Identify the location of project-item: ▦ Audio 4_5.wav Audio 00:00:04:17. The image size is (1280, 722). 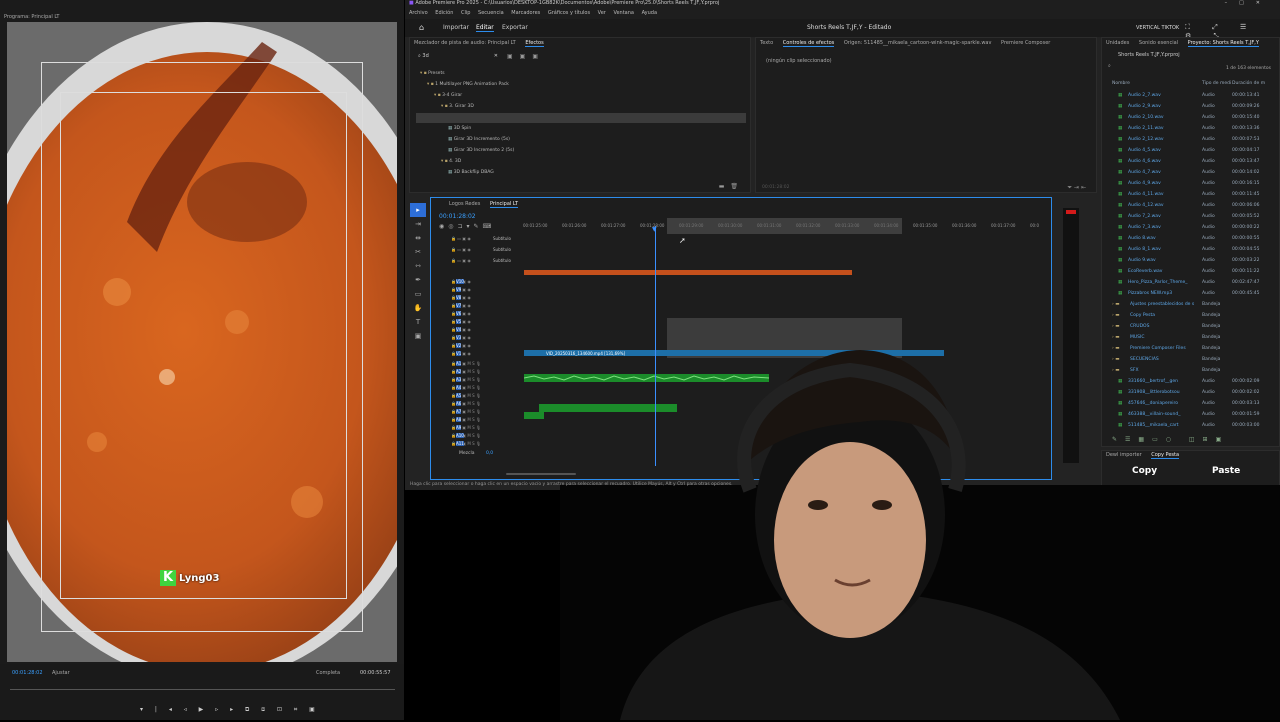
(1192, 153).